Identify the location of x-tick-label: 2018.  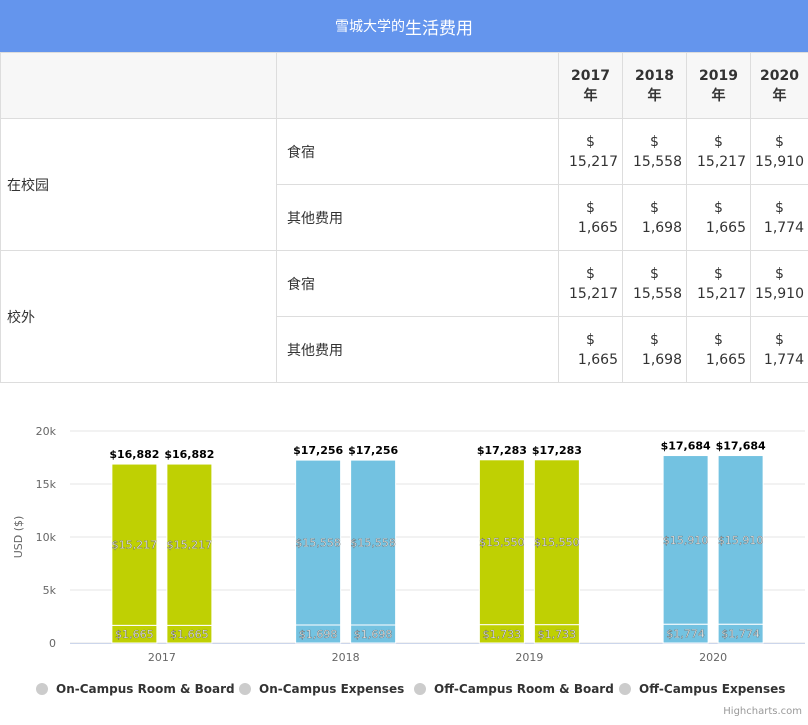
(346, 657).